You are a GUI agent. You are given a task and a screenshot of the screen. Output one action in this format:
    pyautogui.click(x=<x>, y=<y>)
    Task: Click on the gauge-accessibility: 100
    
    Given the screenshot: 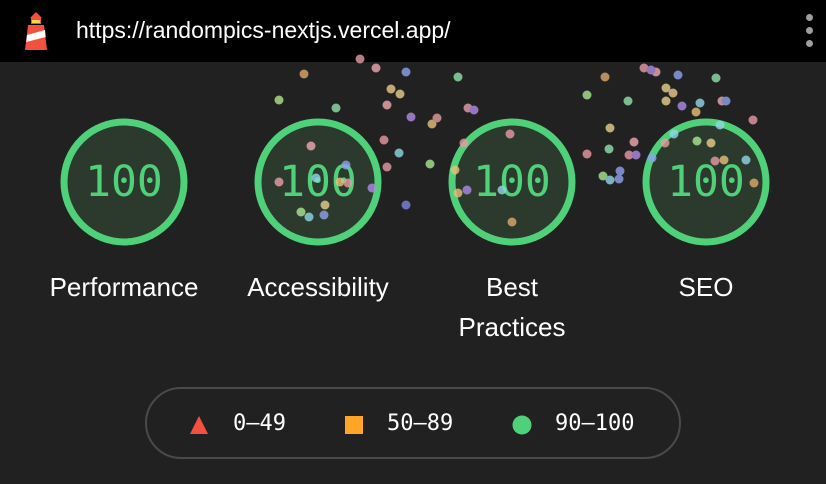 What is the action you would take?
    pyautogui.click(x=318, y=182)
    